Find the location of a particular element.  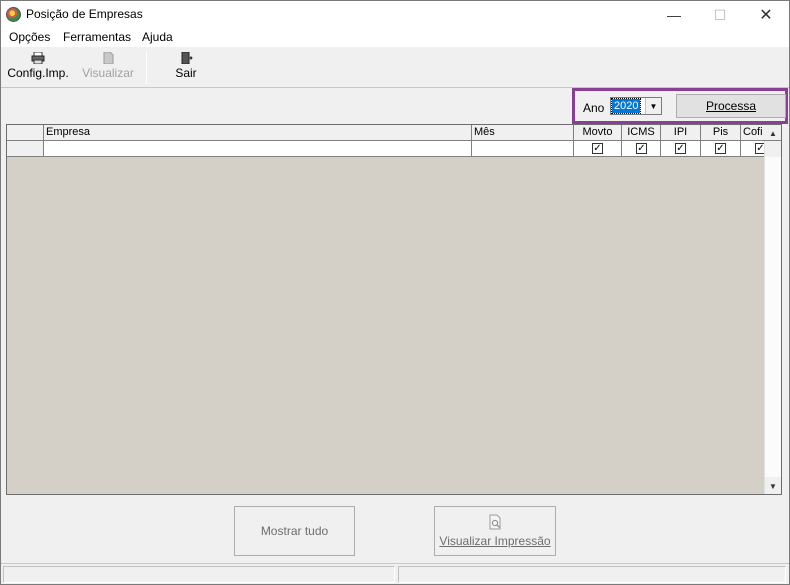

visualizar-button: Visualizar is located at coordinates (108, 67).